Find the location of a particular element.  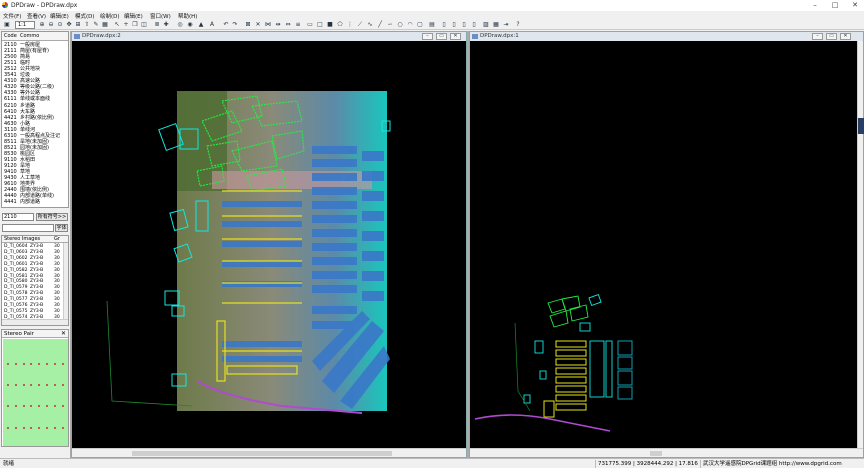

target2-icon: ◉ is located at coordinates (190, 25).